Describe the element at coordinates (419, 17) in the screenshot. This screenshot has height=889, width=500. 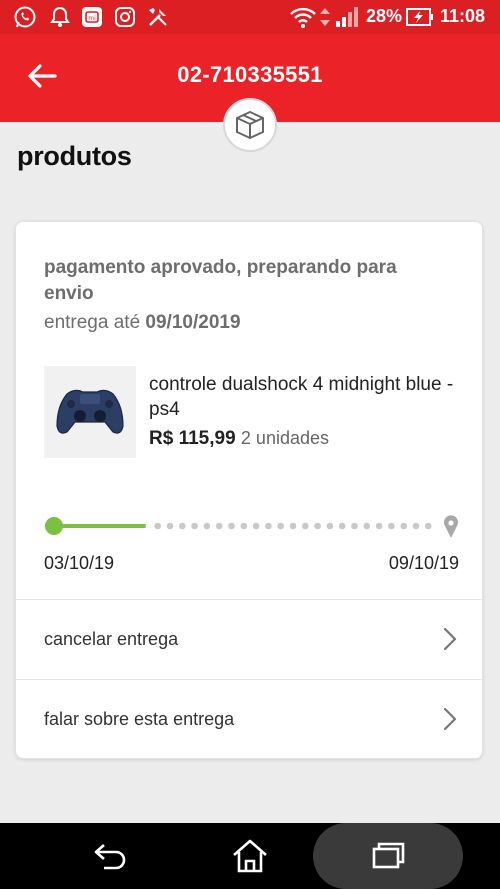
I see `battery-charging-icon` at that location.